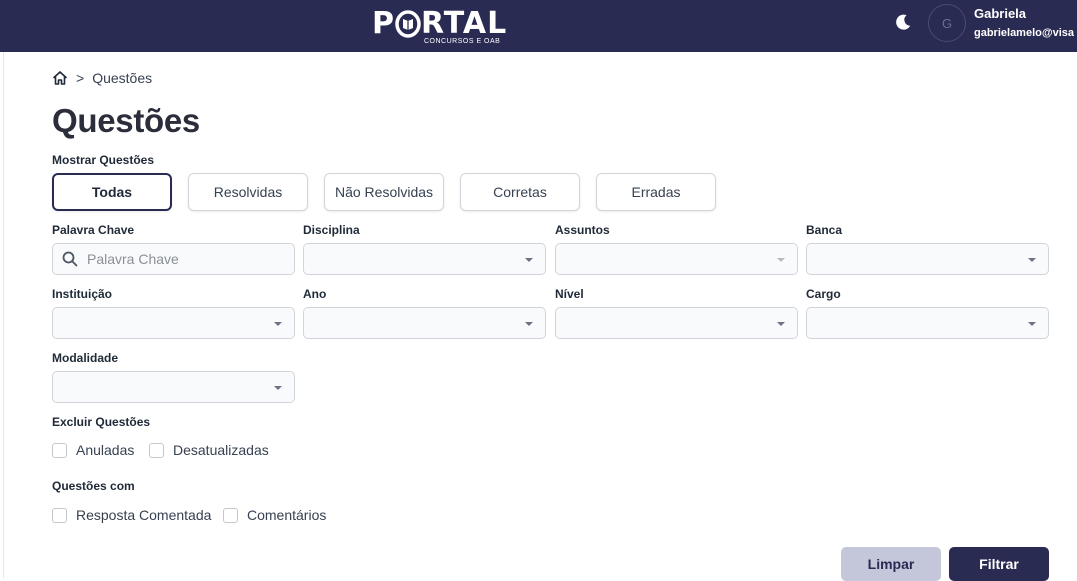  I want to click on modalidade-label: Modalidade, so click(85, 358).